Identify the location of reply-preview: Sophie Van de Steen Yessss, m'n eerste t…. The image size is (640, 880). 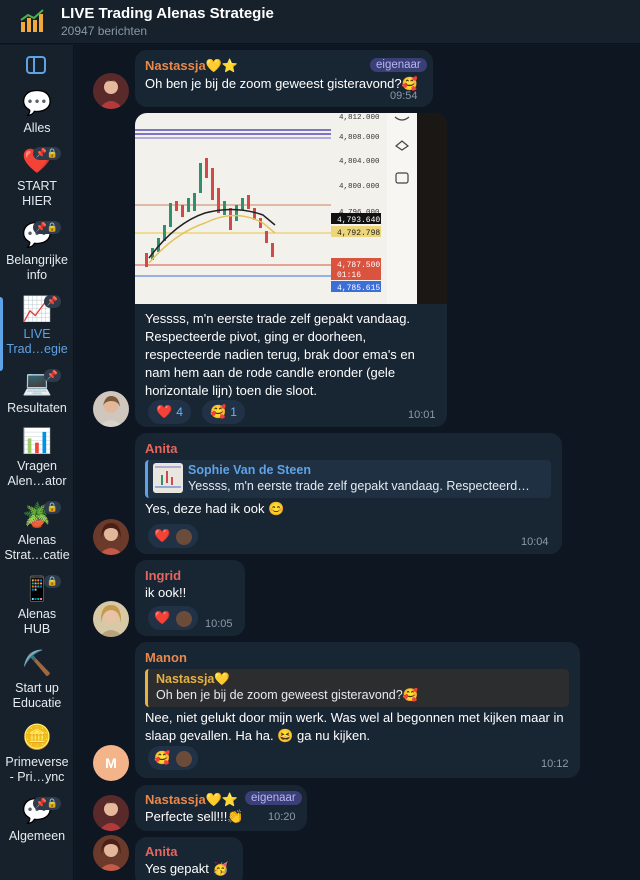
(348, 479).